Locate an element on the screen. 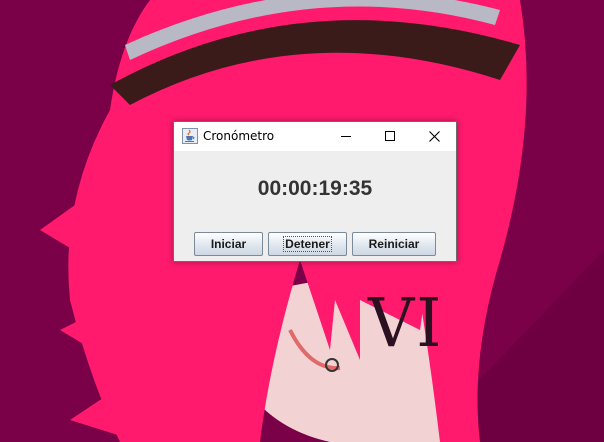  title-bar: Cronómetro is located at coordinates (315, 136).